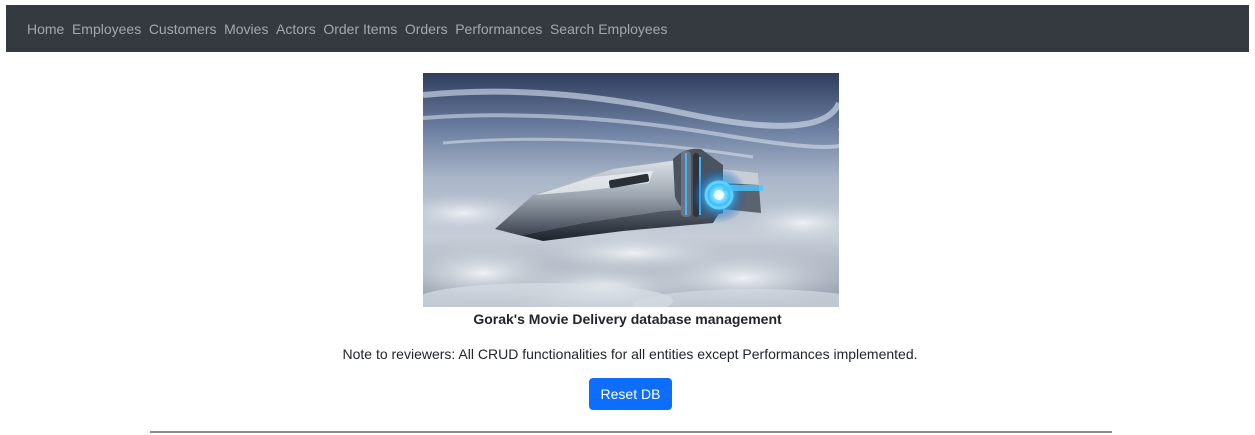 Image resolution: width=1255 pixels, height=435 pixels. I want to click on reset-db-button: Reset DB, so click(630, 394).